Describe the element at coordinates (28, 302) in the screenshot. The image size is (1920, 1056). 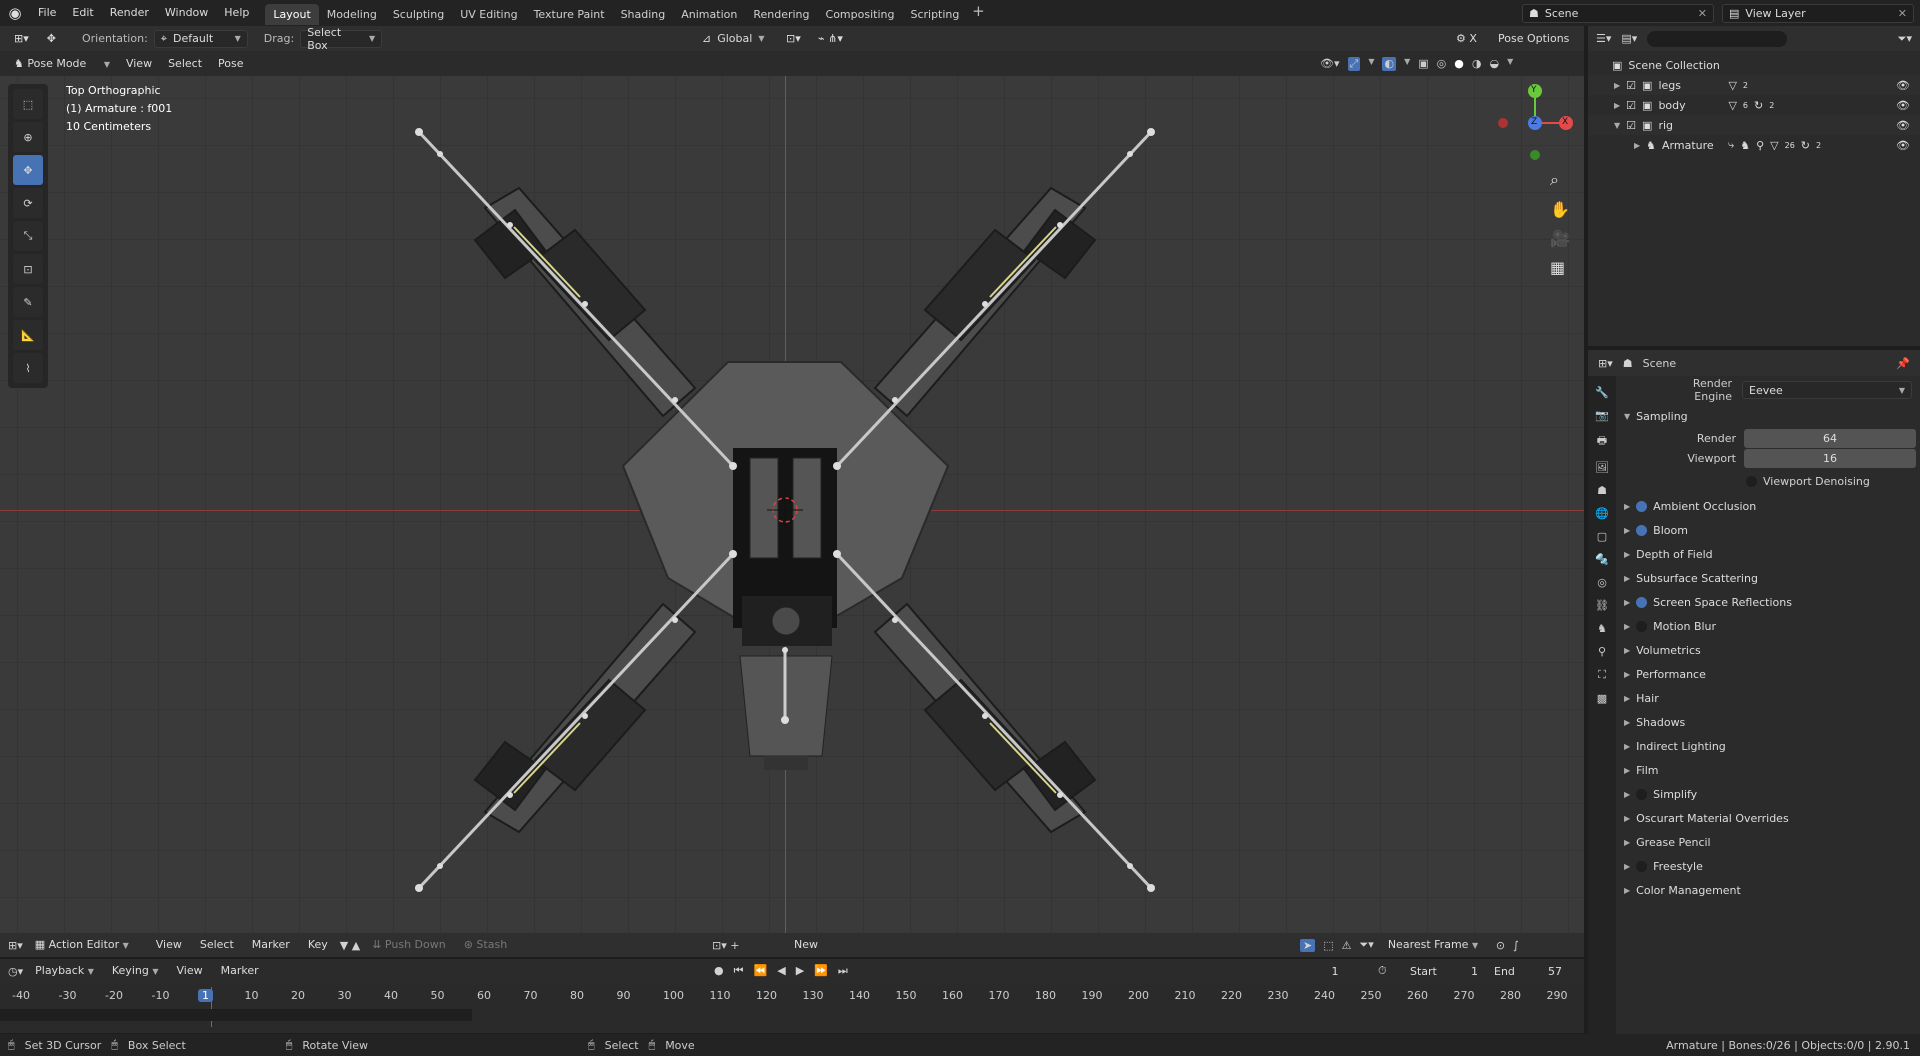
I see `annotate-tool-icon: ✎` at that location.